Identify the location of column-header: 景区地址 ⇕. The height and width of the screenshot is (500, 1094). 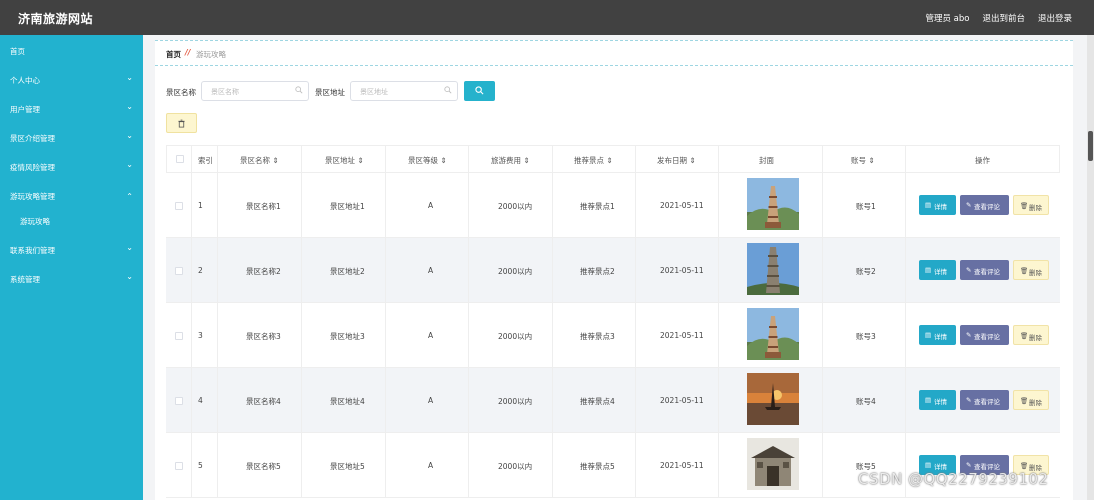
(344, 160).